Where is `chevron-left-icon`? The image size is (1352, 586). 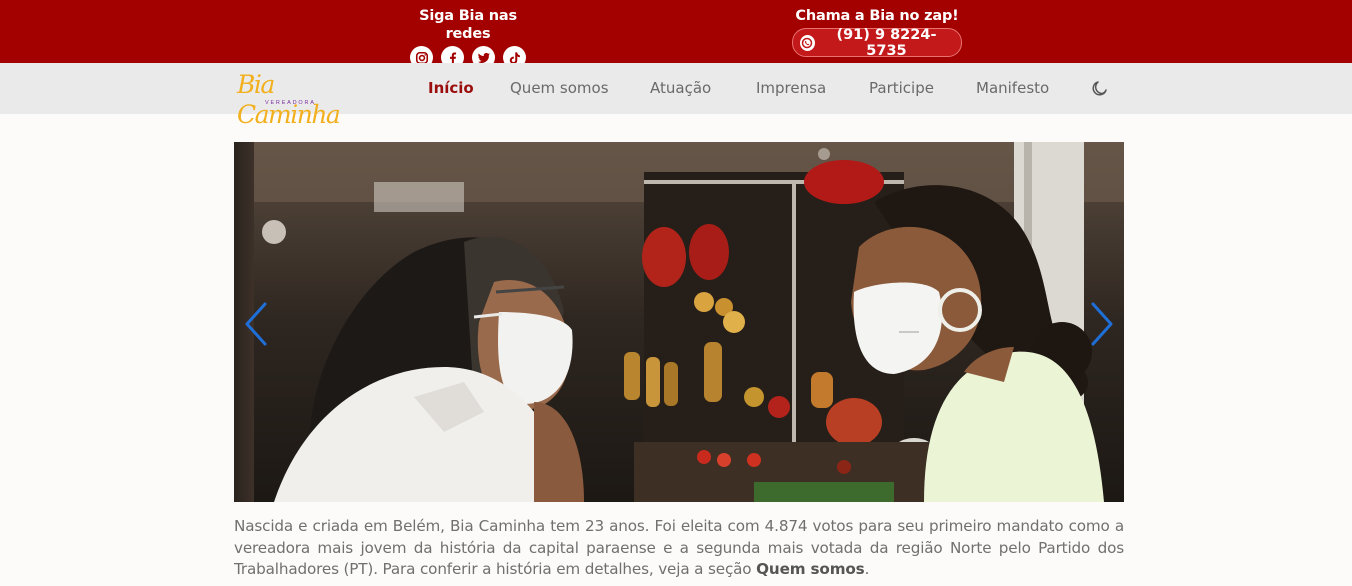 chevron-left-icon is located at coordinates (256, 324).